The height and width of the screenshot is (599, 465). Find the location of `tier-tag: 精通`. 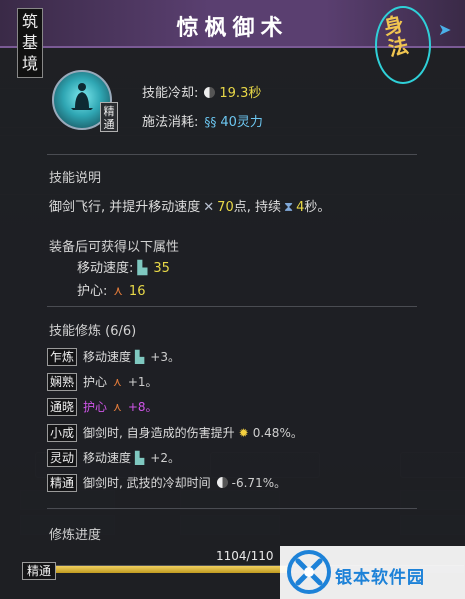

tier-tag: 精通 is located at coordinates (62, 483).